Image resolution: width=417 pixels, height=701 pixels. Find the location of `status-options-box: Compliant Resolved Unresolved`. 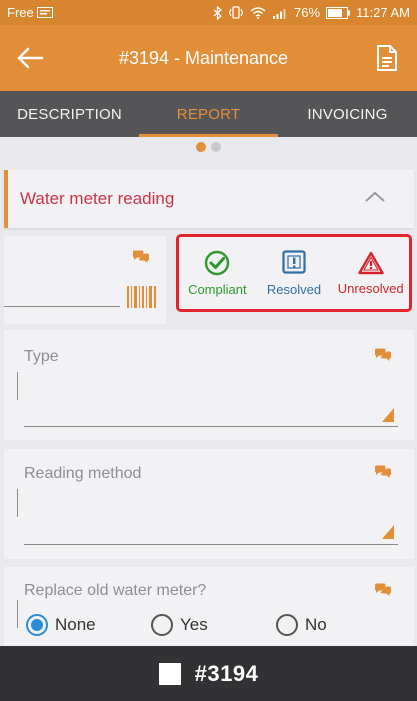

status-options-box: Compliant Resolved Unresolved is located at coordinates (294, 273).